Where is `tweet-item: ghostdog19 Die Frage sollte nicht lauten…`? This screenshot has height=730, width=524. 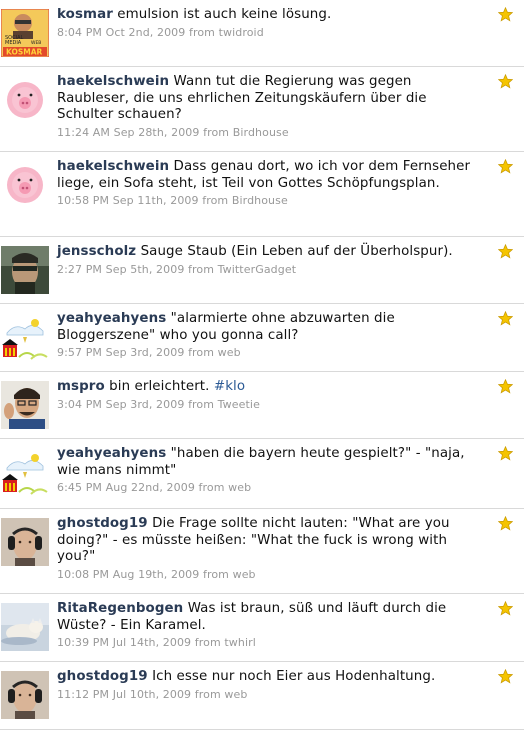 tweet-item: ghostdog19 Die Frage sollte nicht lauten… is located at coordinates (262, 551).